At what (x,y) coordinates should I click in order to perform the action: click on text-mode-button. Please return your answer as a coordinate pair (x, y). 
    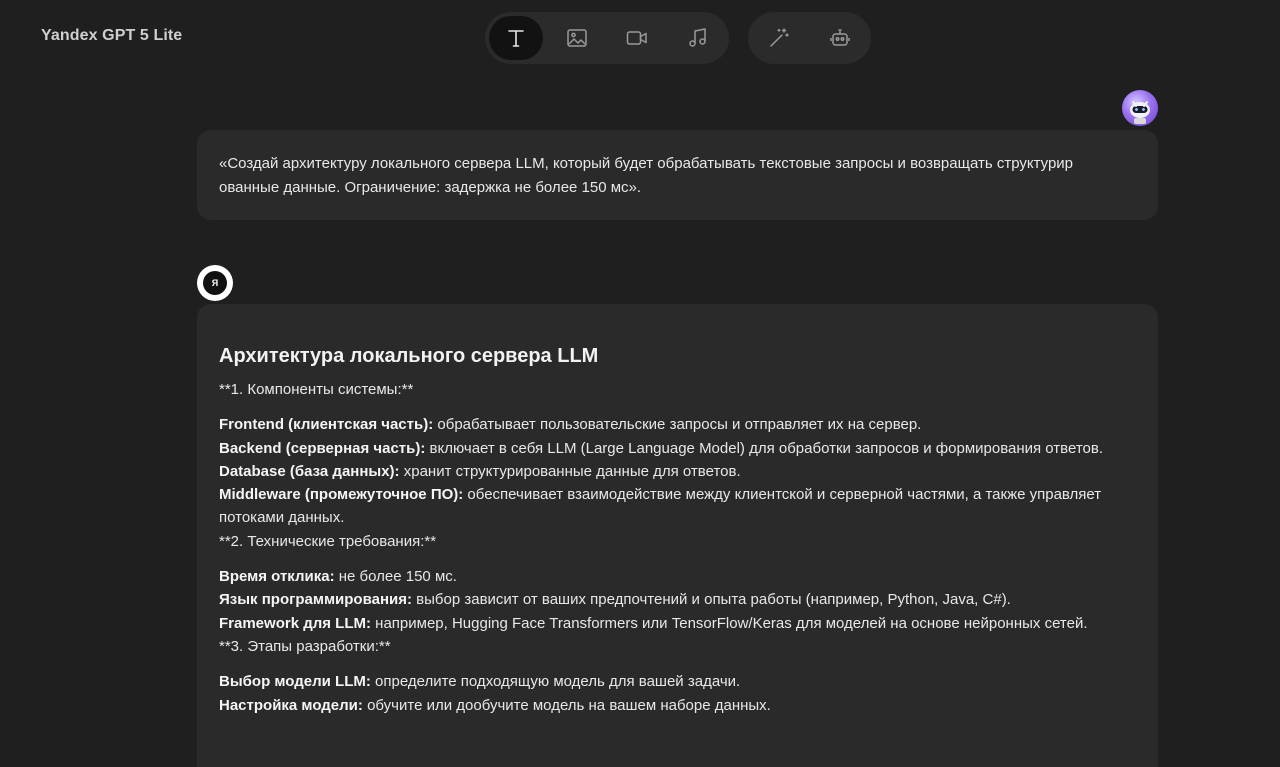
    Looking at the image, I should click on (516, 38).